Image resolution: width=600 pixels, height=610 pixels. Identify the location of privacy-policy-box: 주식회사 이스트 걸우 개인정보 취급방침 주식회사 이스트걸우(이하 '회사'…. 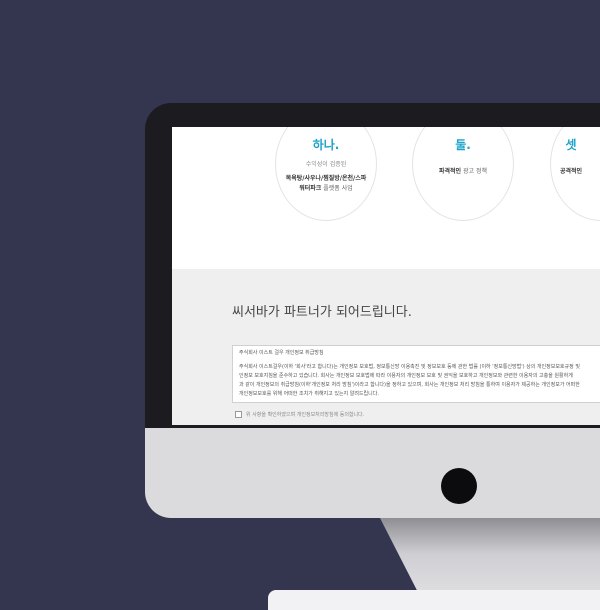
(416, 374).